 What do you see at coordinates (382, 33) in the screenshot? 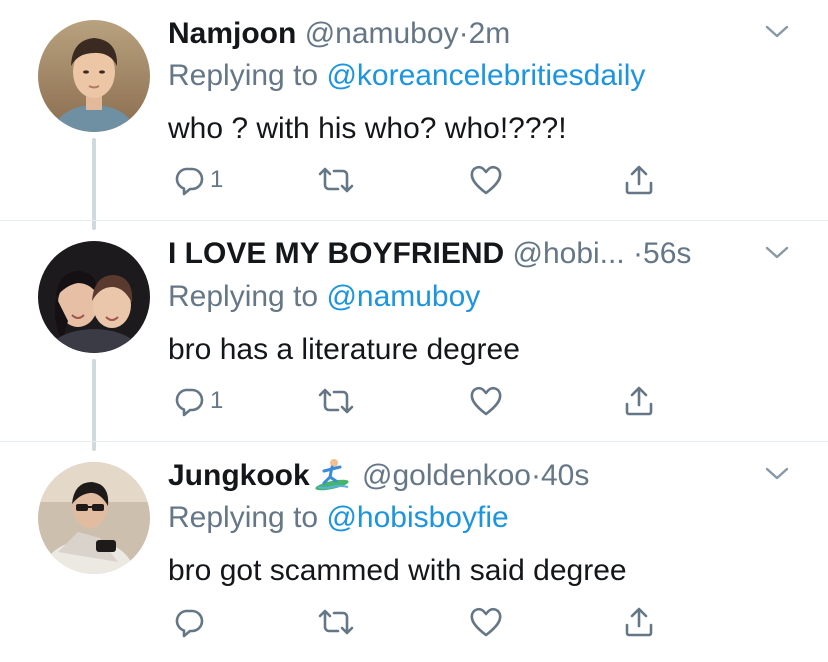
I see `user-handle: @namuboy` at bounding box center [382, 33].